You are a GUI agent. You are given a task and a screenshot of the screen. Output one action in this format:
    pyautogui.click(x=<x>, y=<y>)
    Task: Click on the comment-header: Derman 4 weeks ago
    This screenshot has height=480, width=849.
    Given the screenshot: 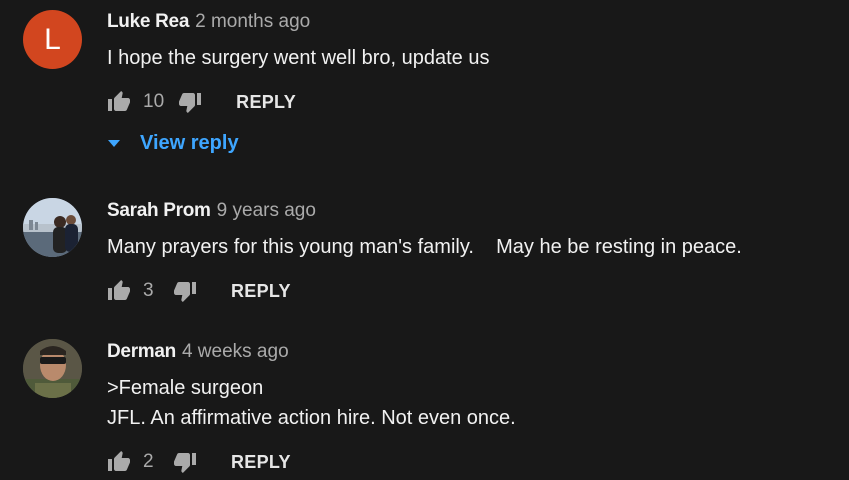 What is the action you would take?
    pyautogui.click(x=198, y=352)
    